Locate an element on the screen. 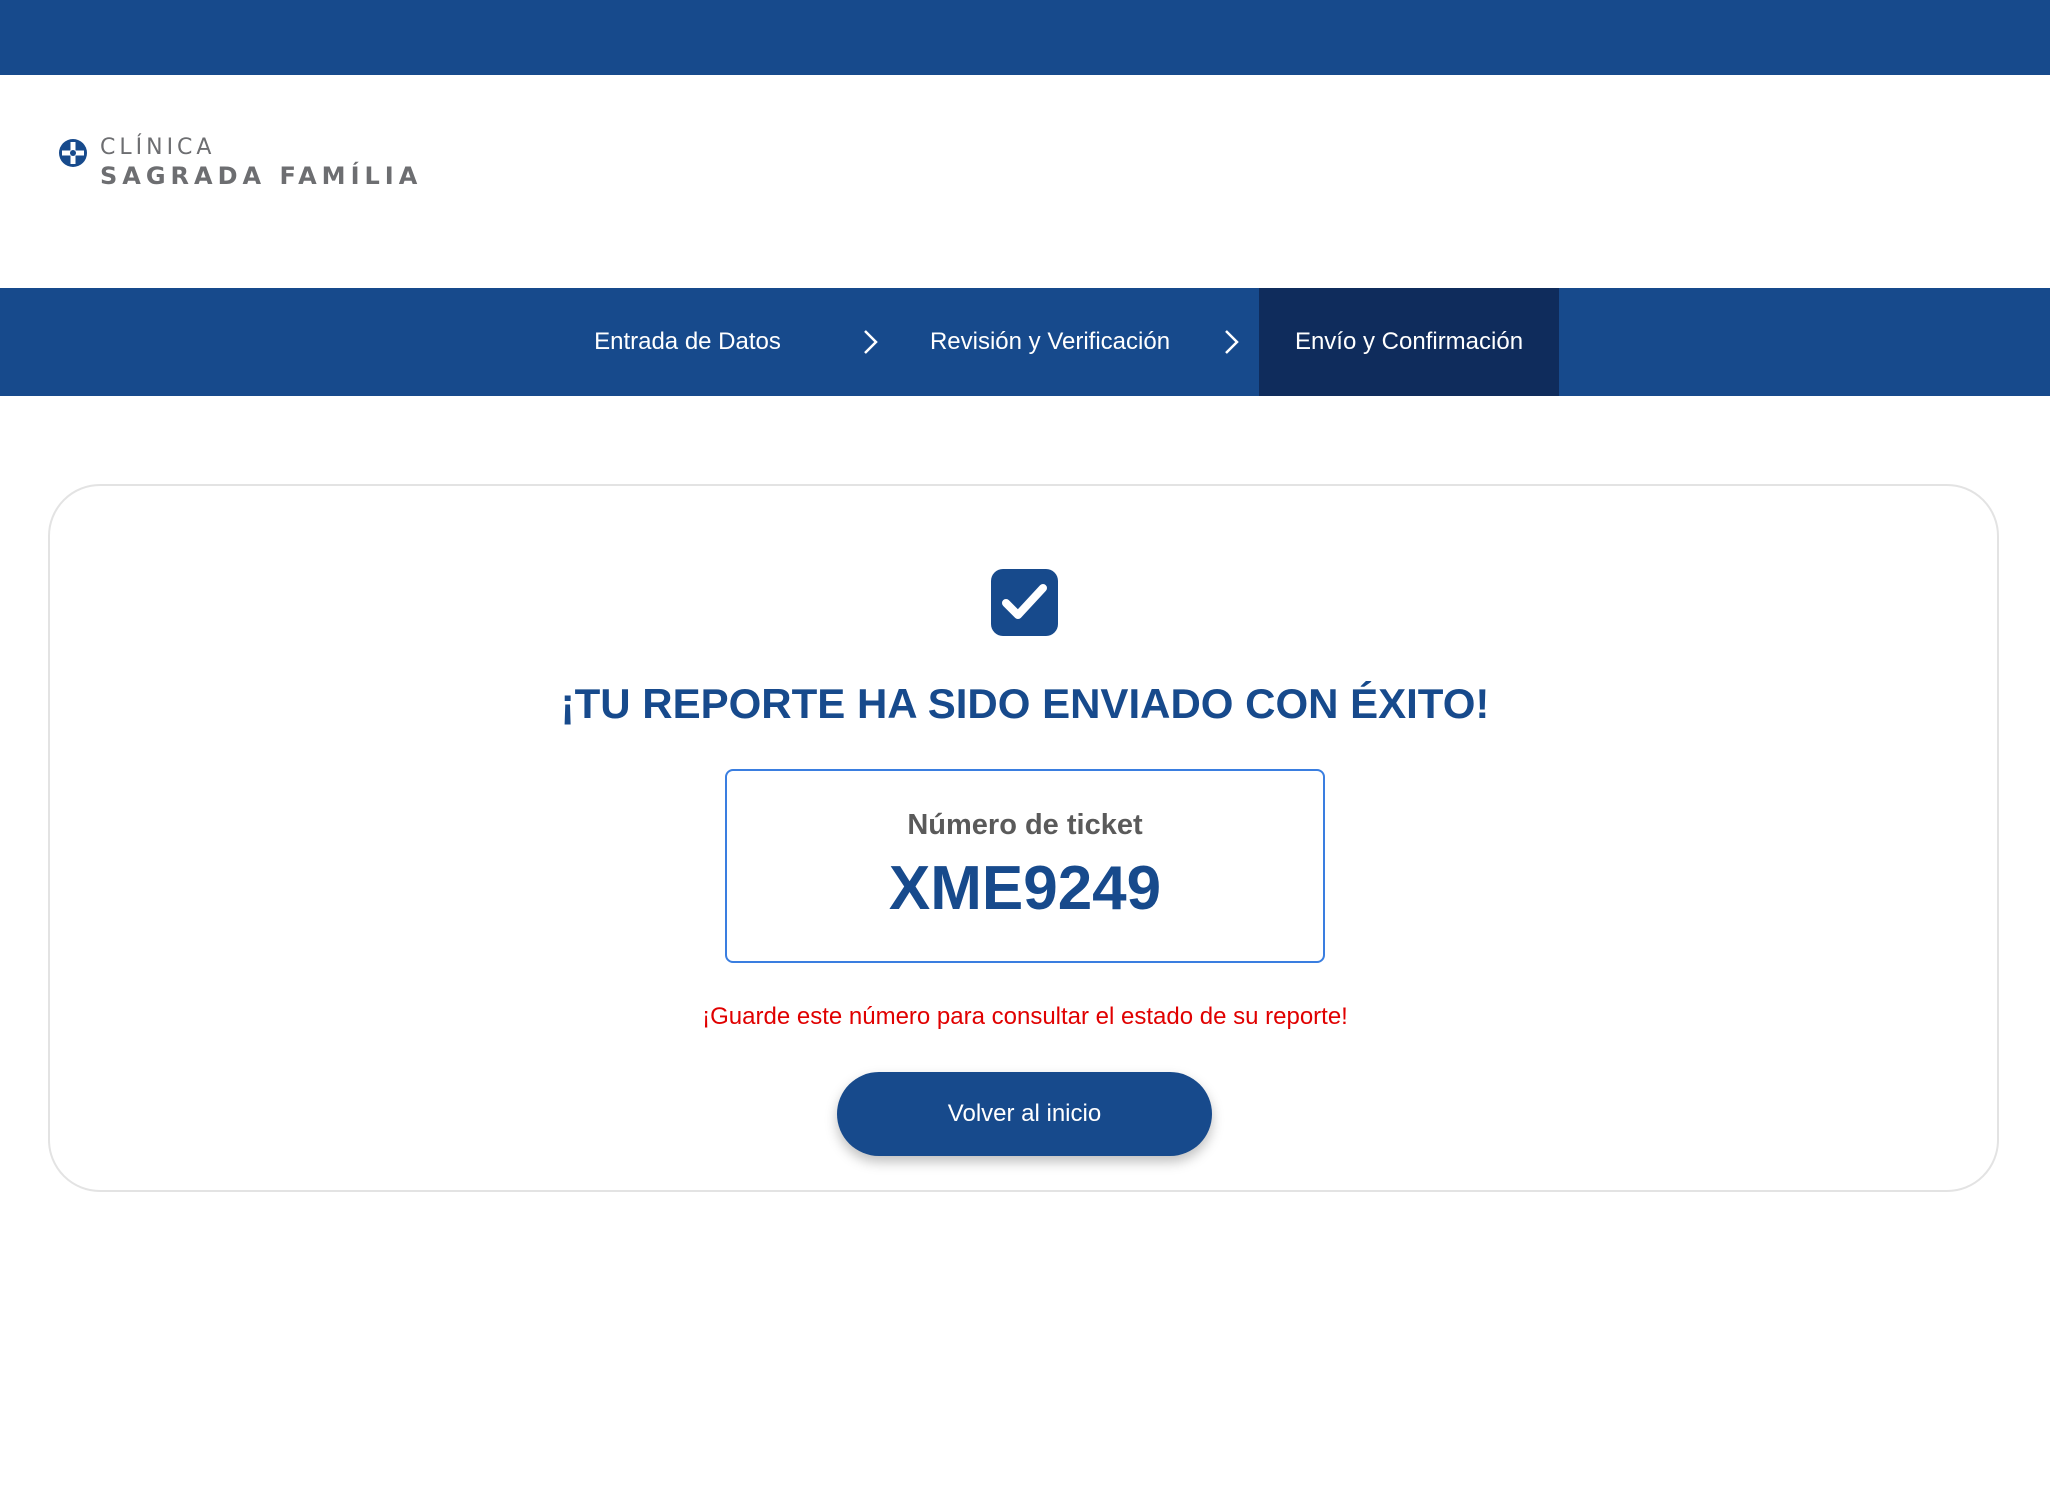 The height and width of the screenshot is (1493, 2050). logo-text: CLÍNICA SAGRADA FAMÍLIA is located at coordinates (261, 163).